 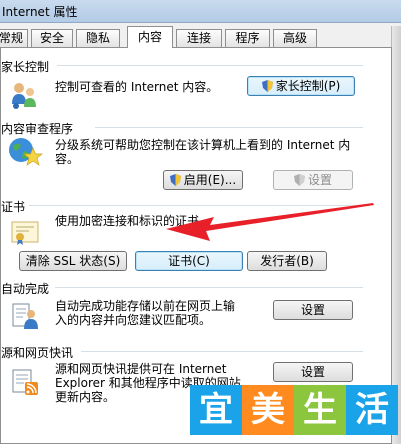 What do you see at coordinates (313, 372) in the screenshot?
I see `feeds-settings-button: 设置` at bounding box center [313, 372].